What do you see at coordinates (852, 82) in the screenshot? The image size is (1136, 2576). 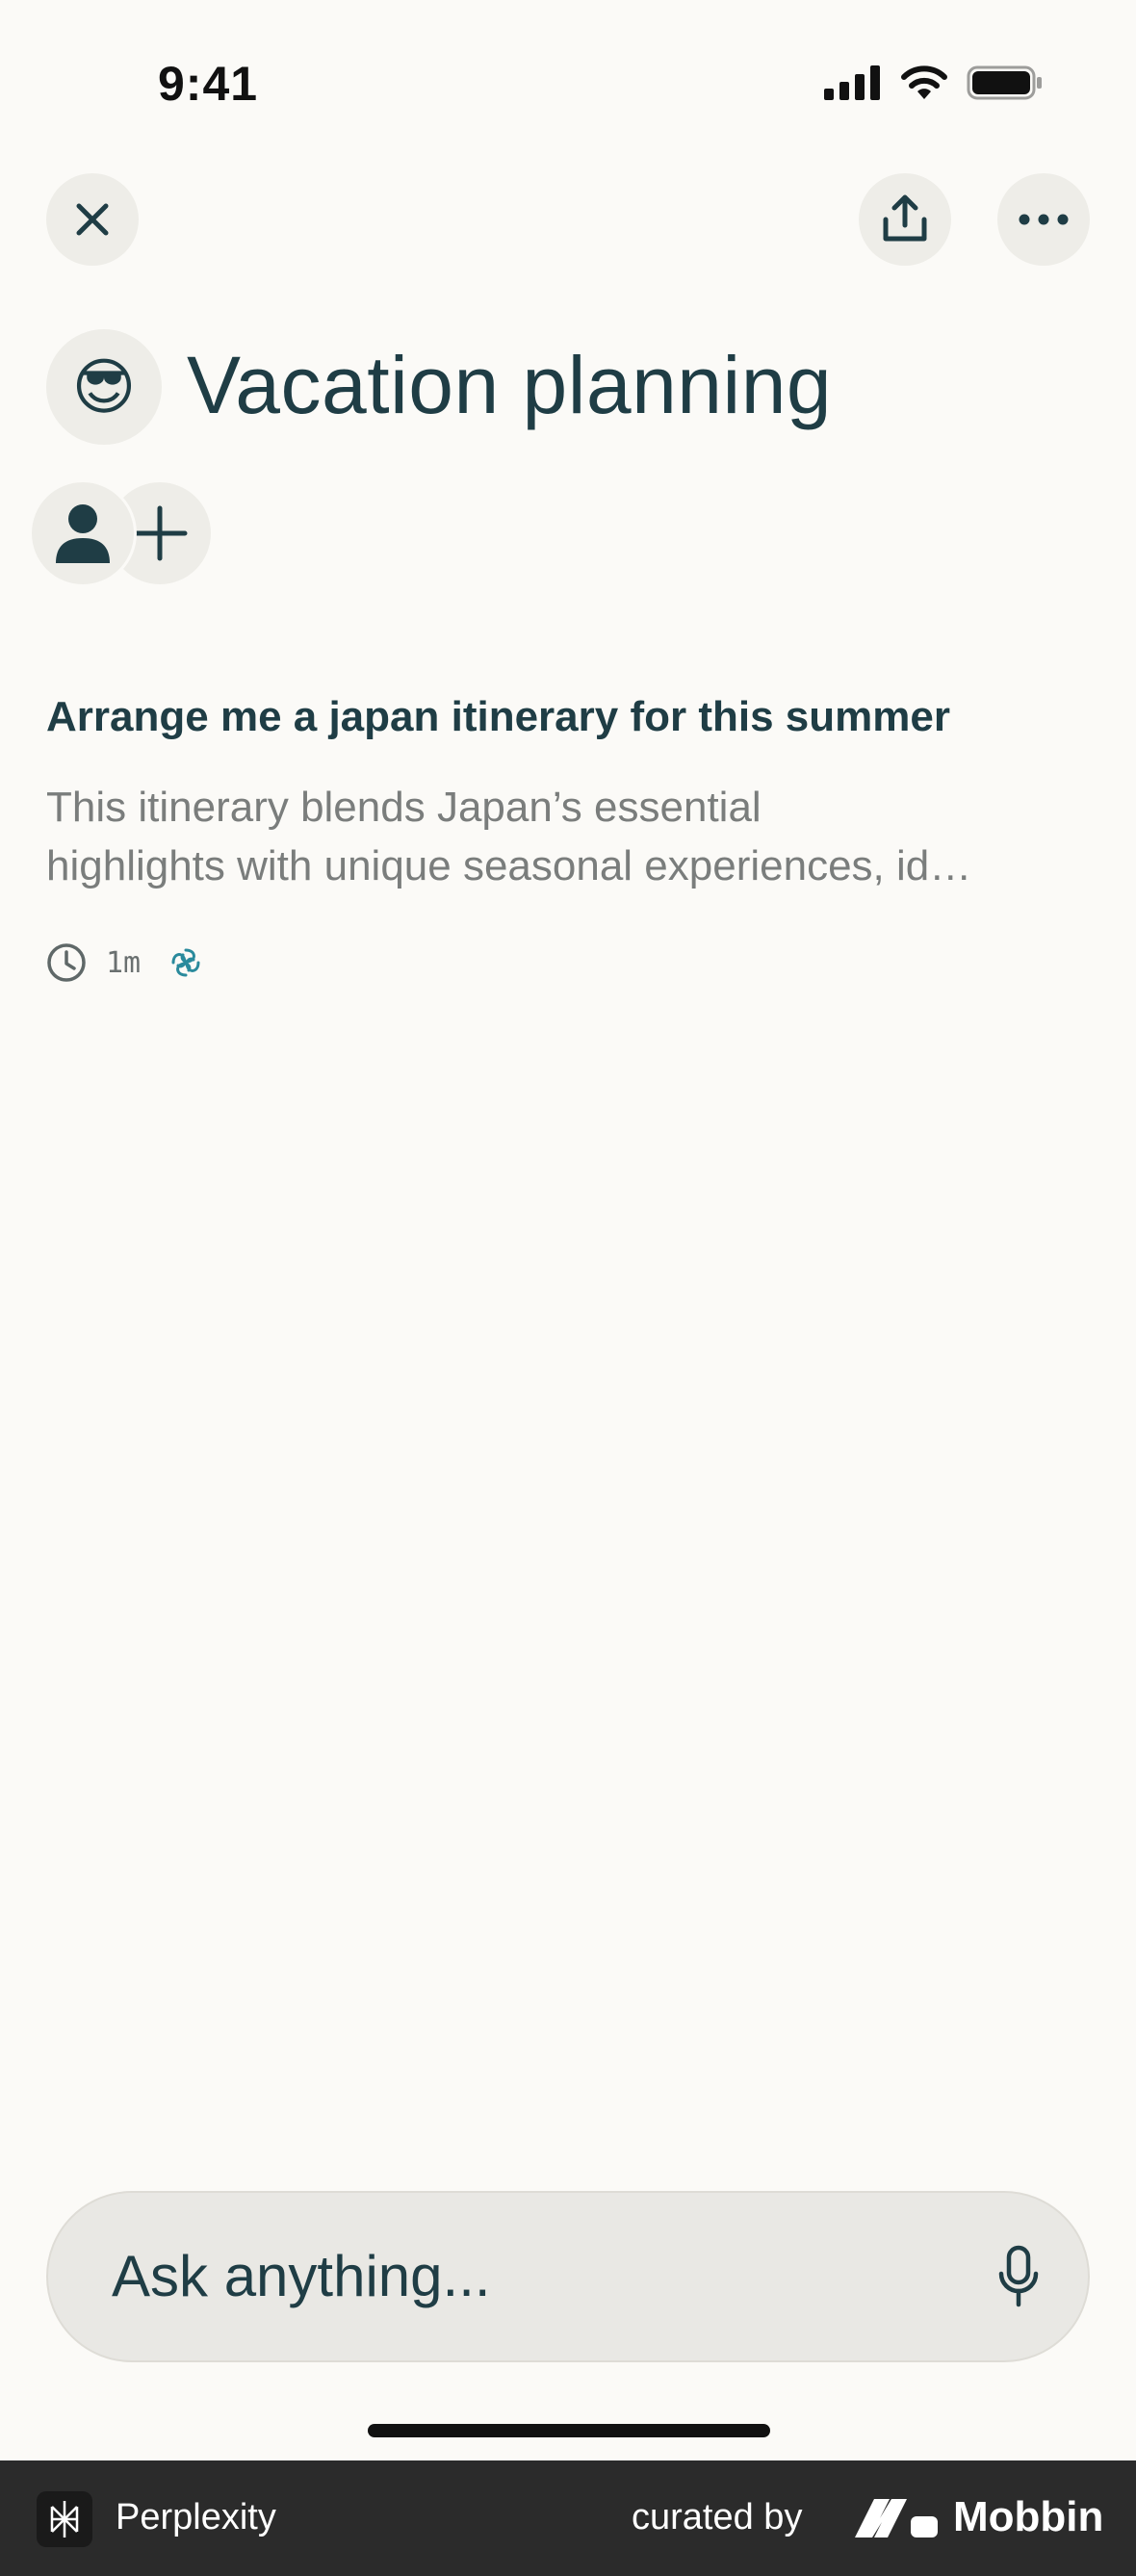 I see `signal-icon` at bounding box center [852, 82].